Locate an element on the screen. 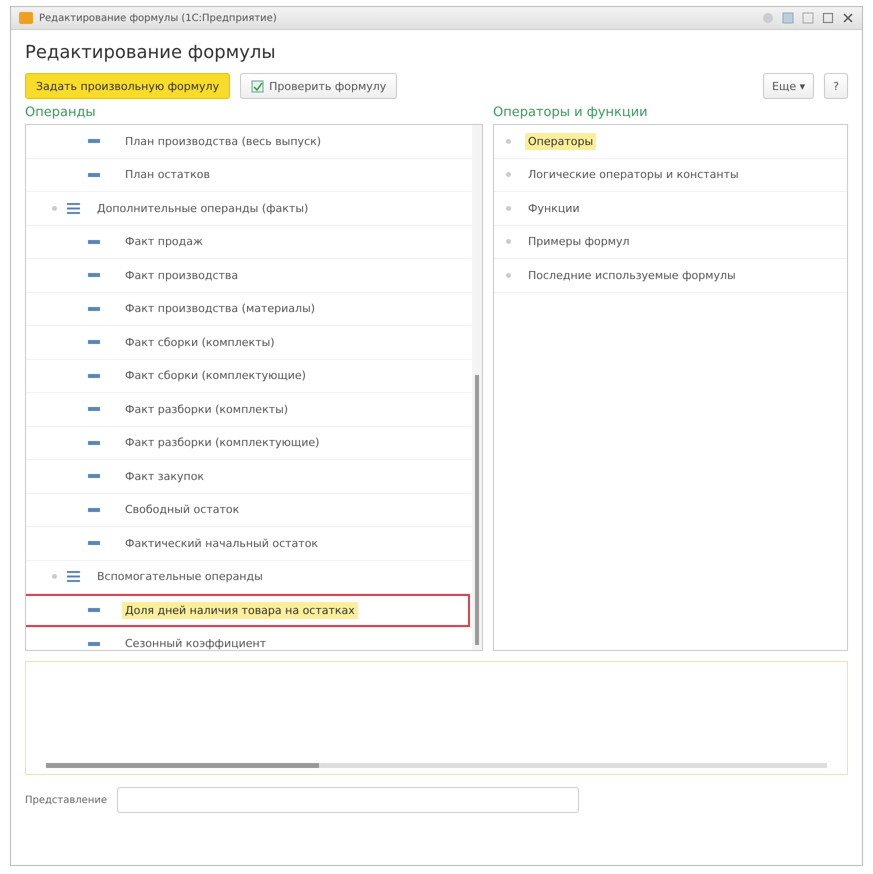 This screenshot has width=873, height=874. tree-group: Вспомогательные операнды is located at coordinates (180, 577).